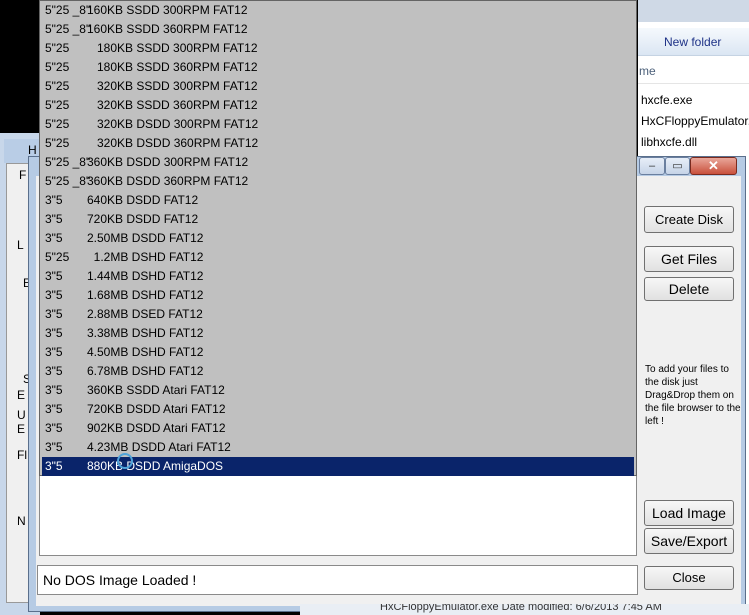 This screenshot has width=749, height=615. Describe the element at coordinates (339, 219) in the screenshot. I see `format-option: 3"5 720KB DSDD FAT12` at that location.